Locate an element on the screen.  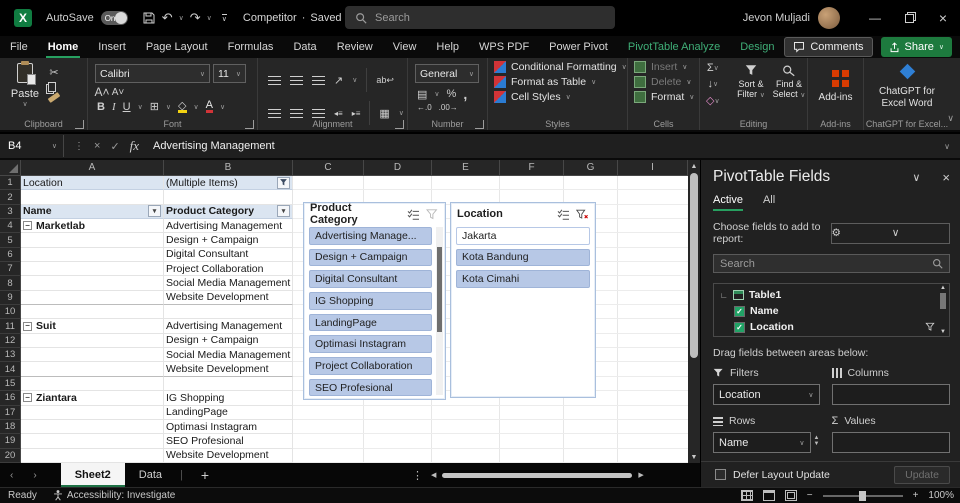
cell-a: − Location ▾ is located at coordinates (92, 183).